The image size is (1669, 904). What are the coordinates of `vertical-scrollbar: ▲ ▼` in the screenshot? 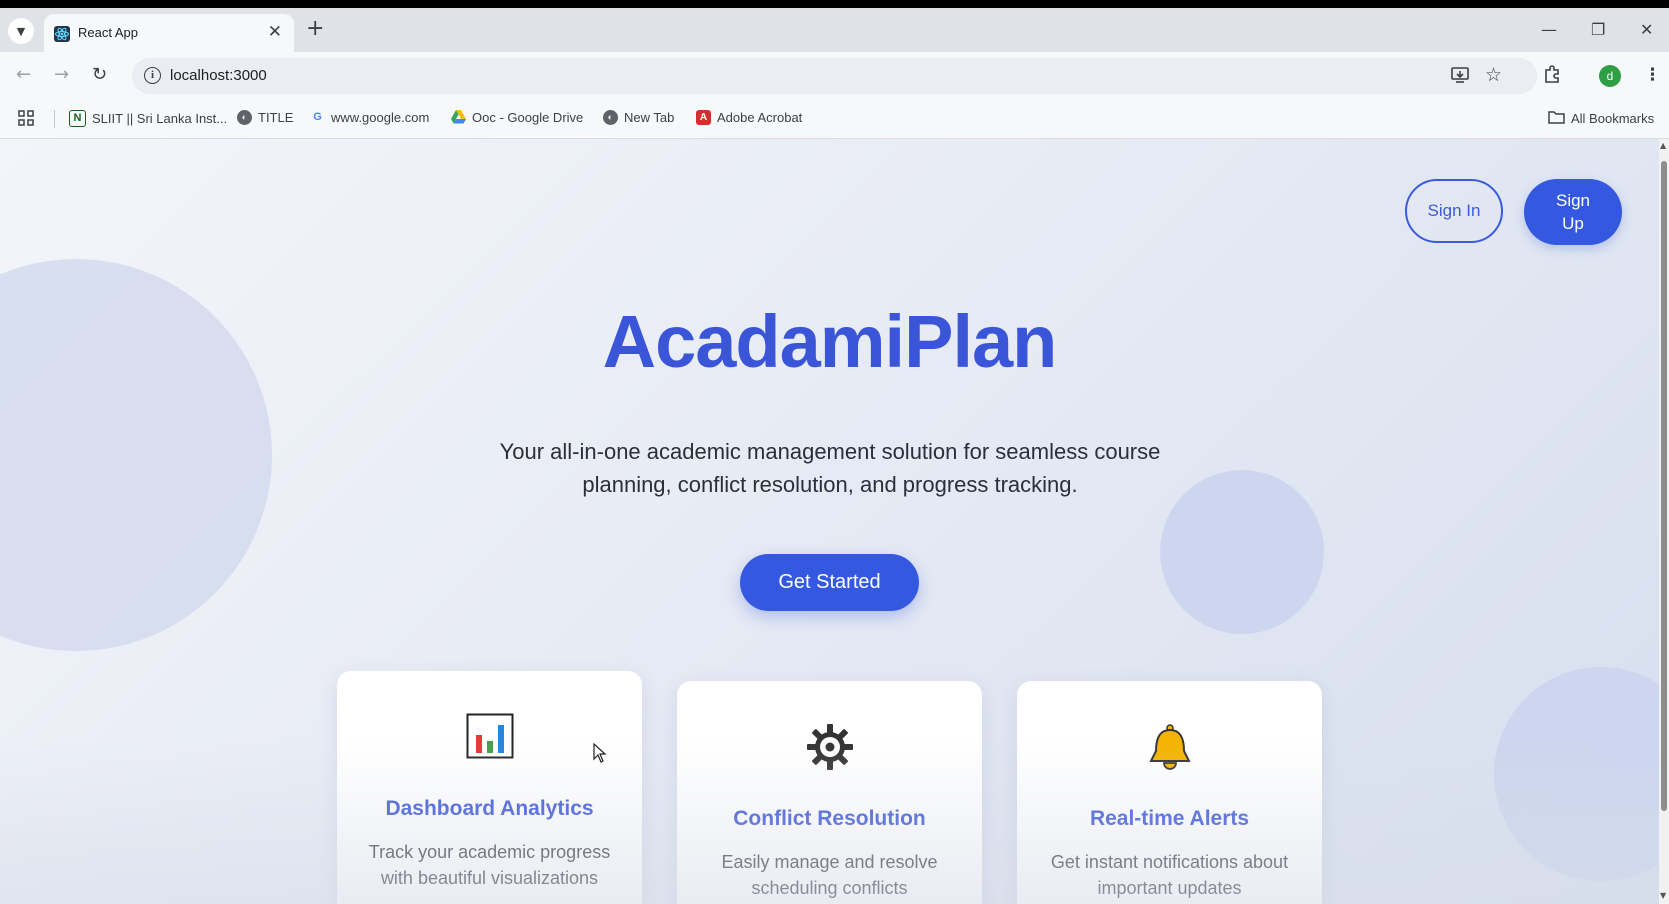 It's located at (1664, 521).